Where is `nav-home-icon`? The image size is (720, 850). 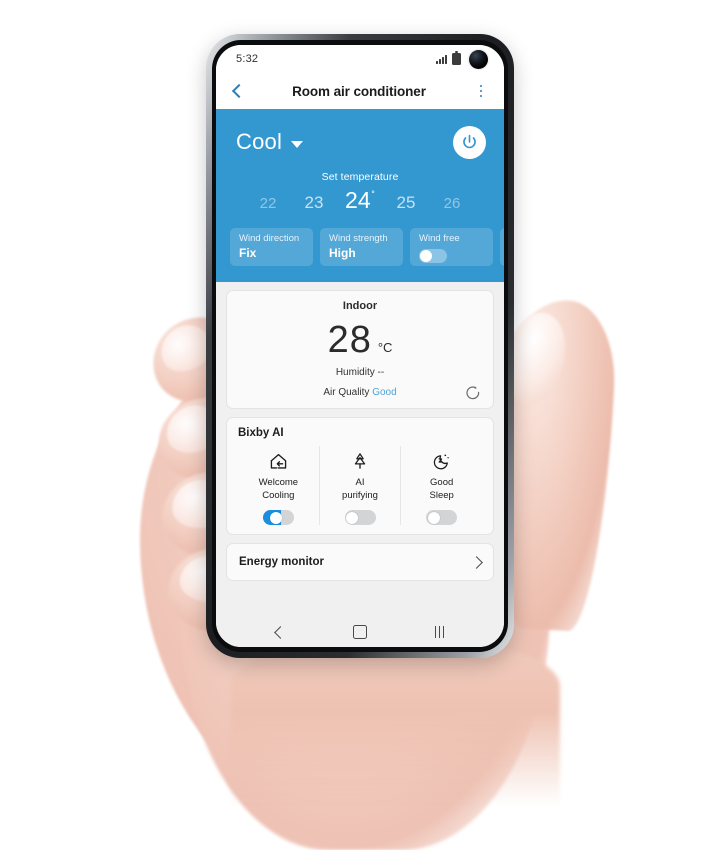 nav-home-icon is located at coordinates (359, 632).